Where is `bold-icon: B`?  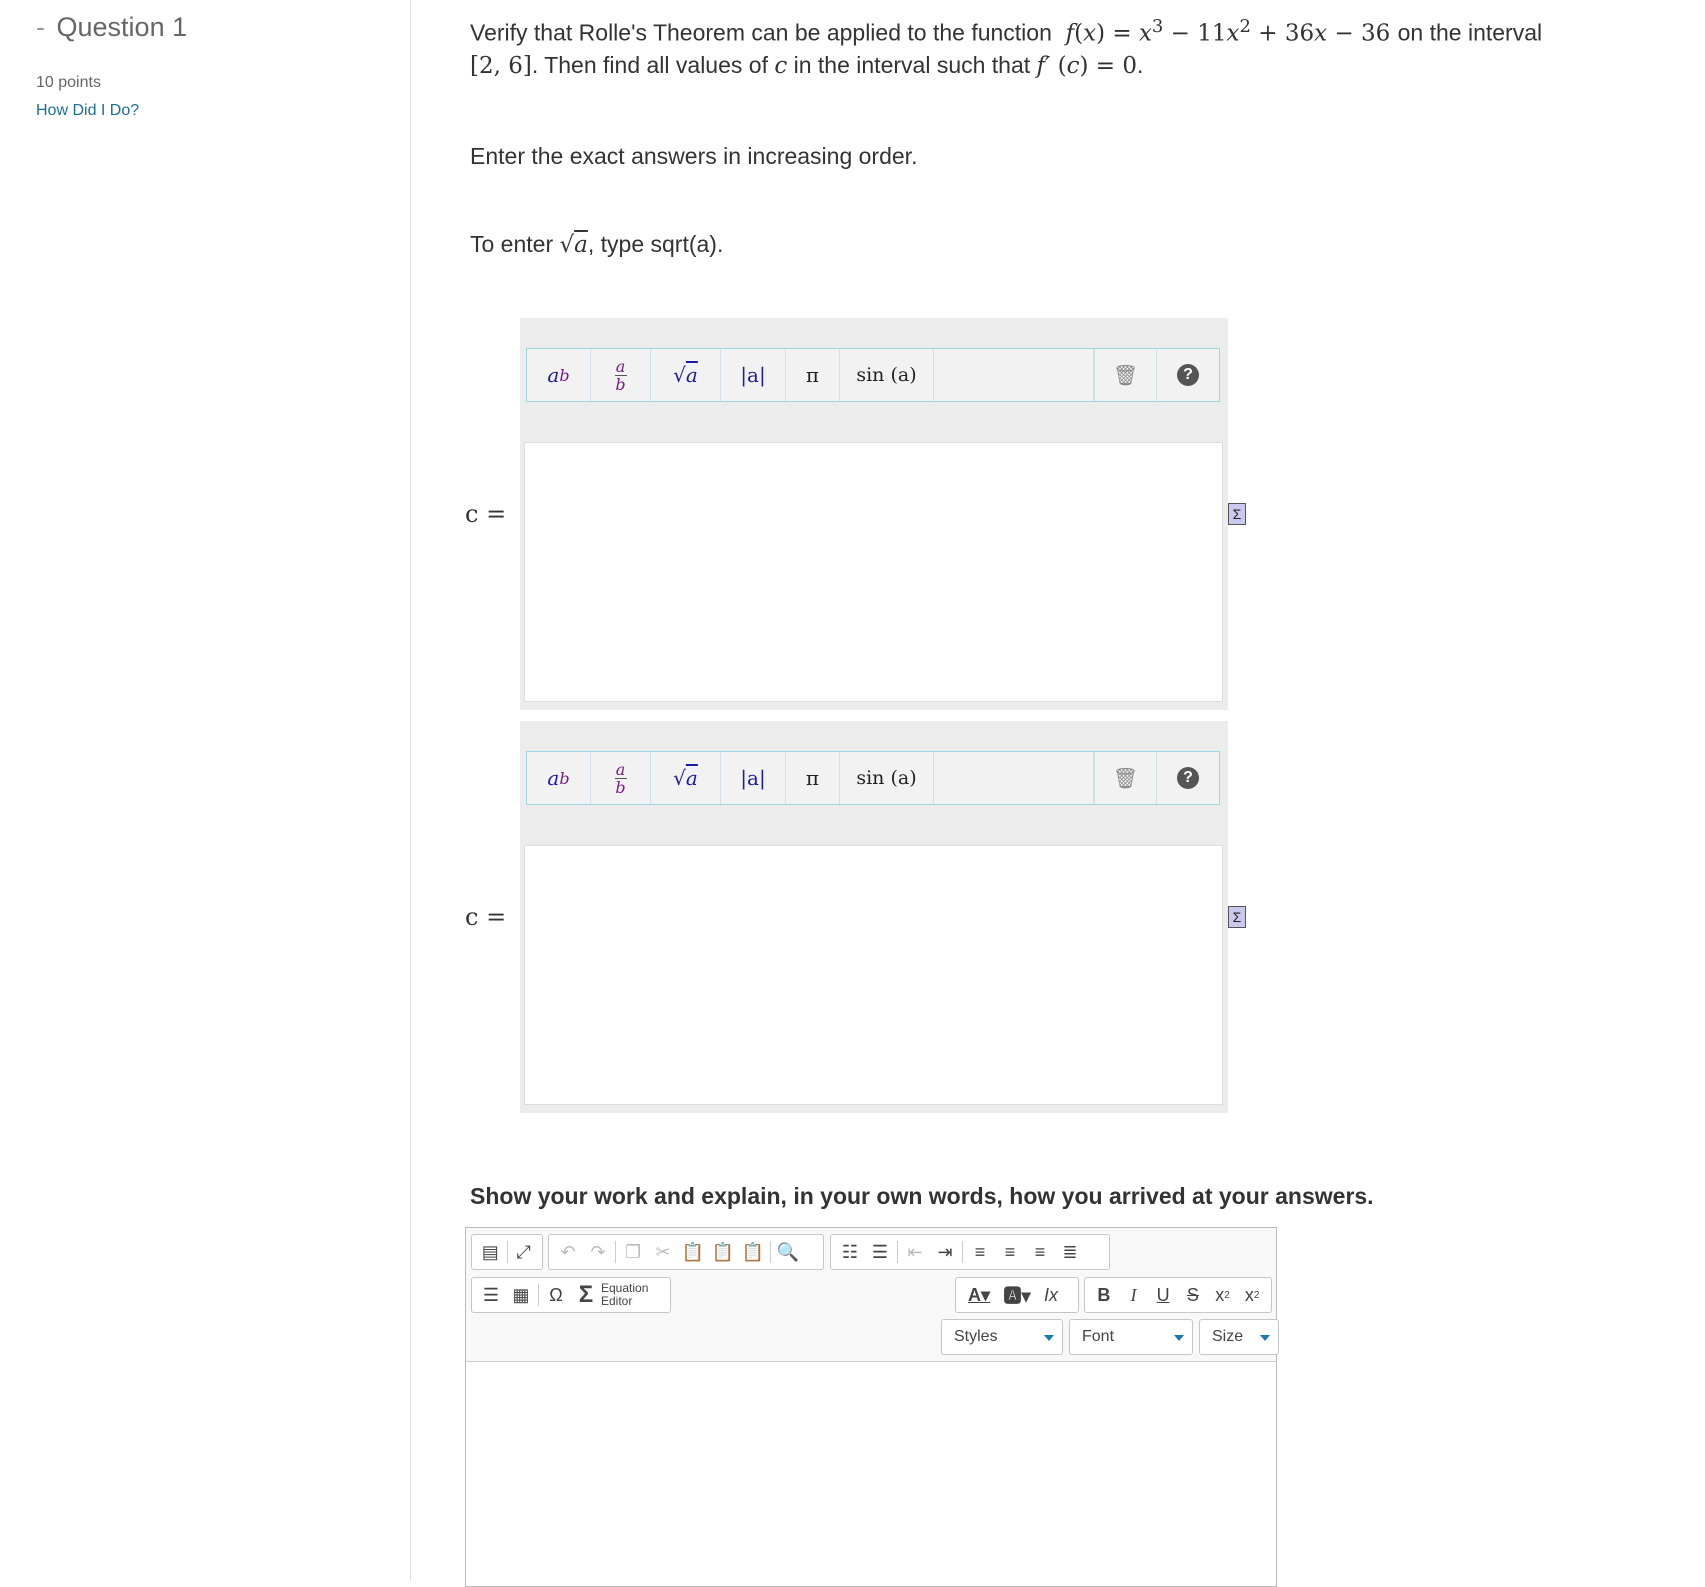
bold-icon: B is located at coordinates (1104, 1295).